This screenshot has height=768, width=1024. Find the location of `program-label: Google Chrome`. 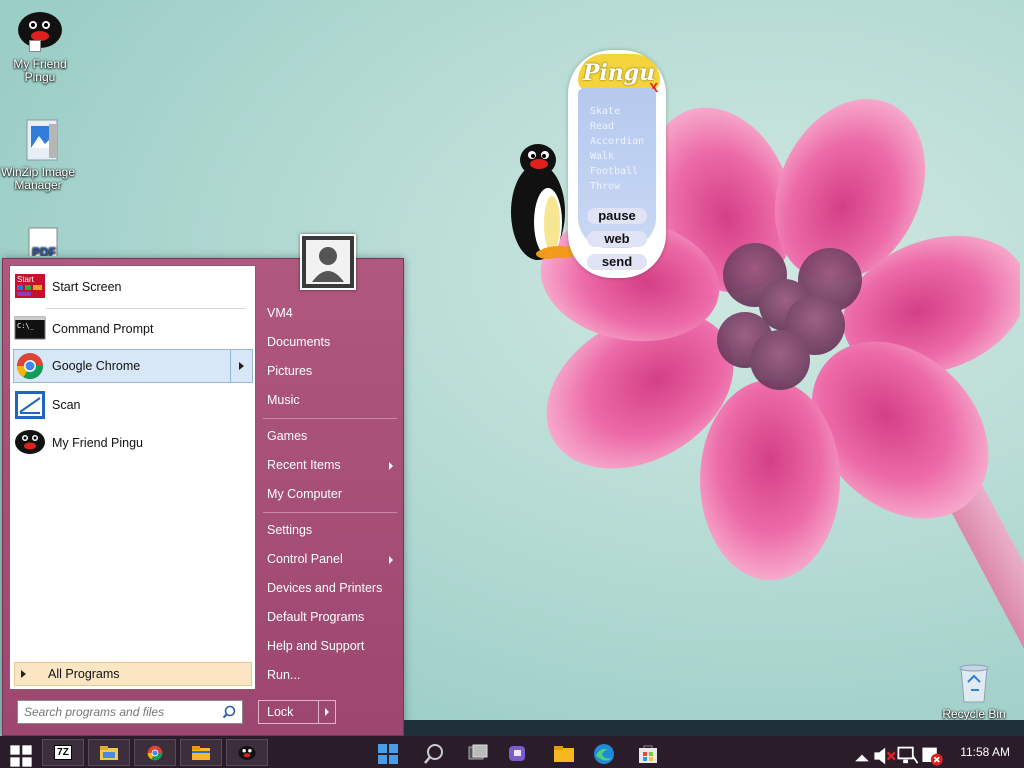

program-label: Google Chrome is located at coordinates (96, 366).